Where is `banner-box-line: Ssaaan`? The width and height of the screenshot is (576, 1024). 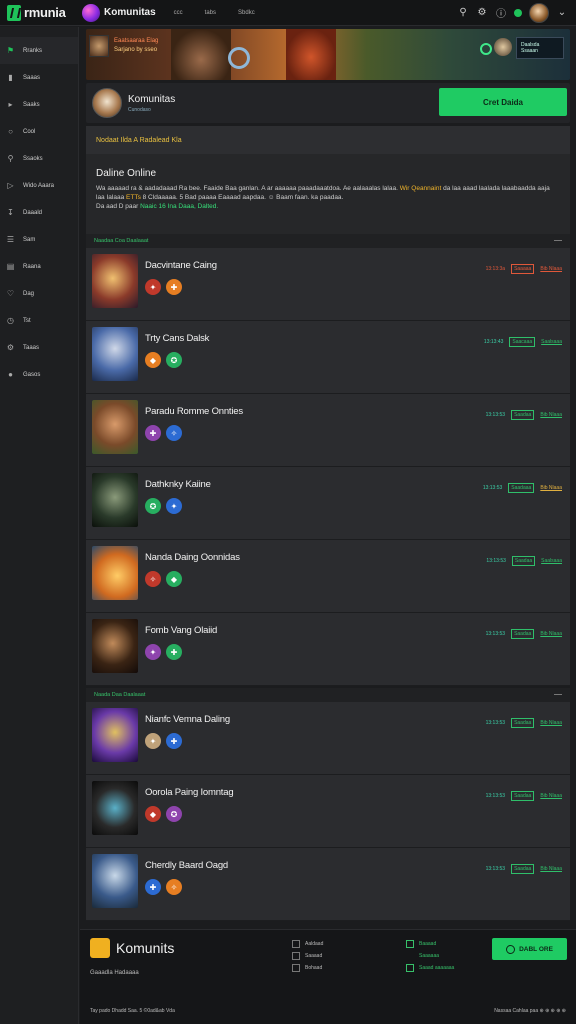
banner-box-line: Ssaaan is located at coordinates (529, 51).